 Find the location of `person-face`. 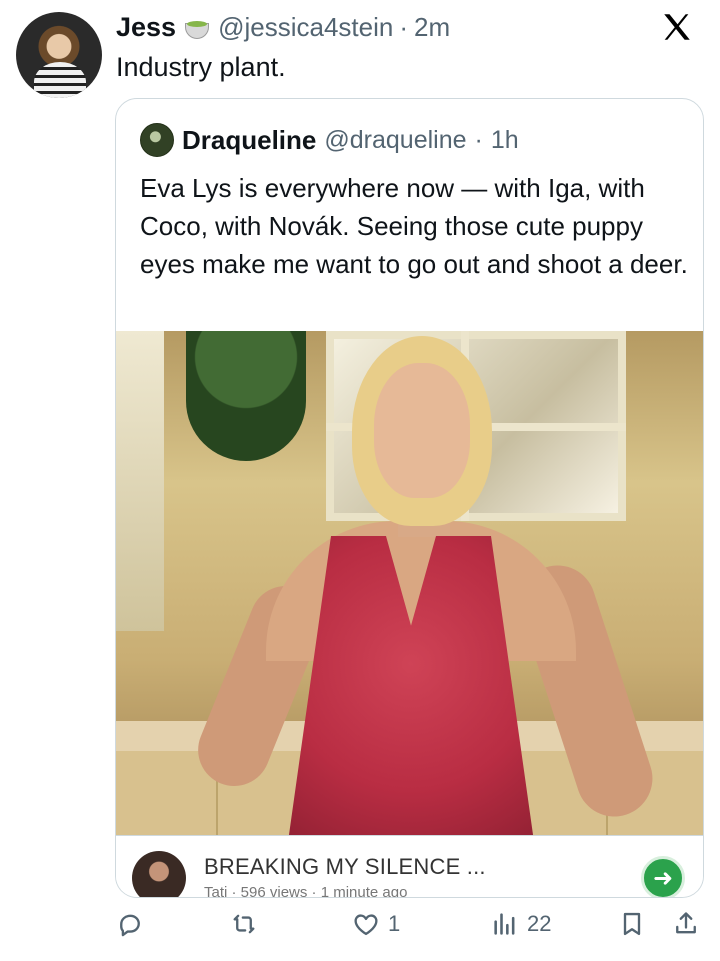

person-face is located at coordinates (422, 430).